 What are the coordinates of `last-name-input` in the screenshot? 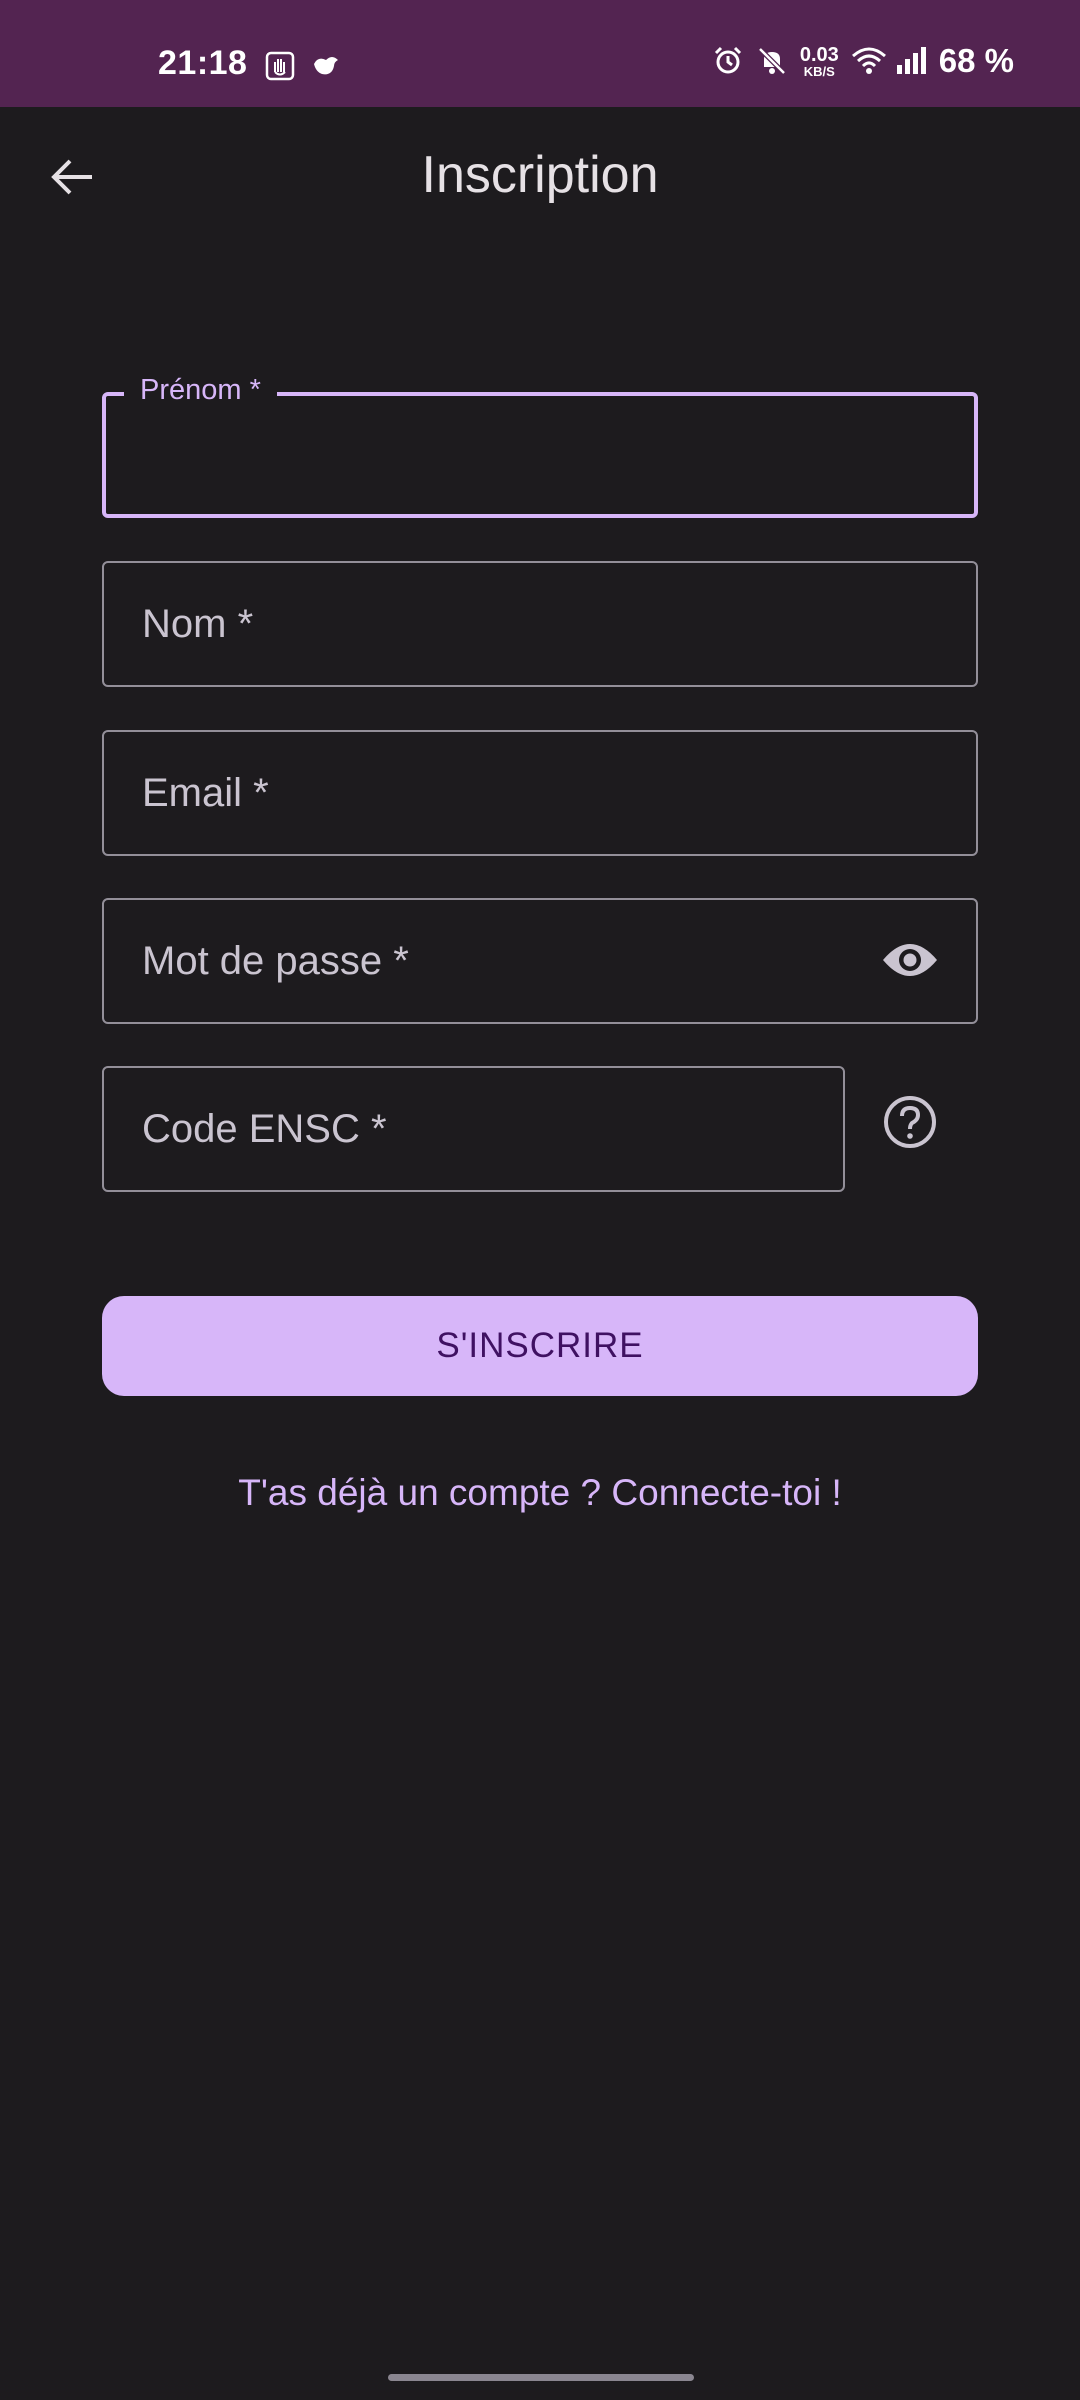 It's located at (540, 624).